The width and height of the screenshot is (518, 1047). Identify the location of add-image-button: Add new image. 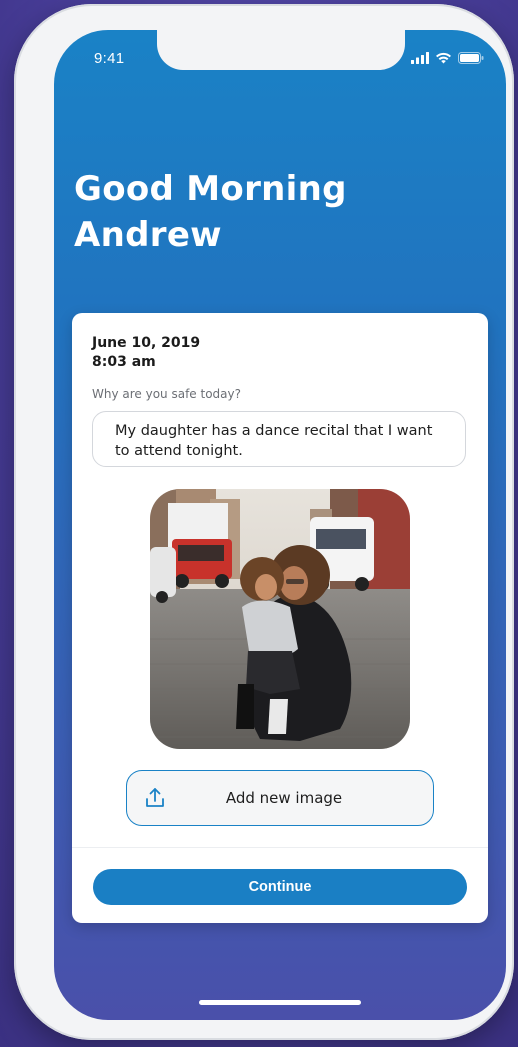
(280, 798).